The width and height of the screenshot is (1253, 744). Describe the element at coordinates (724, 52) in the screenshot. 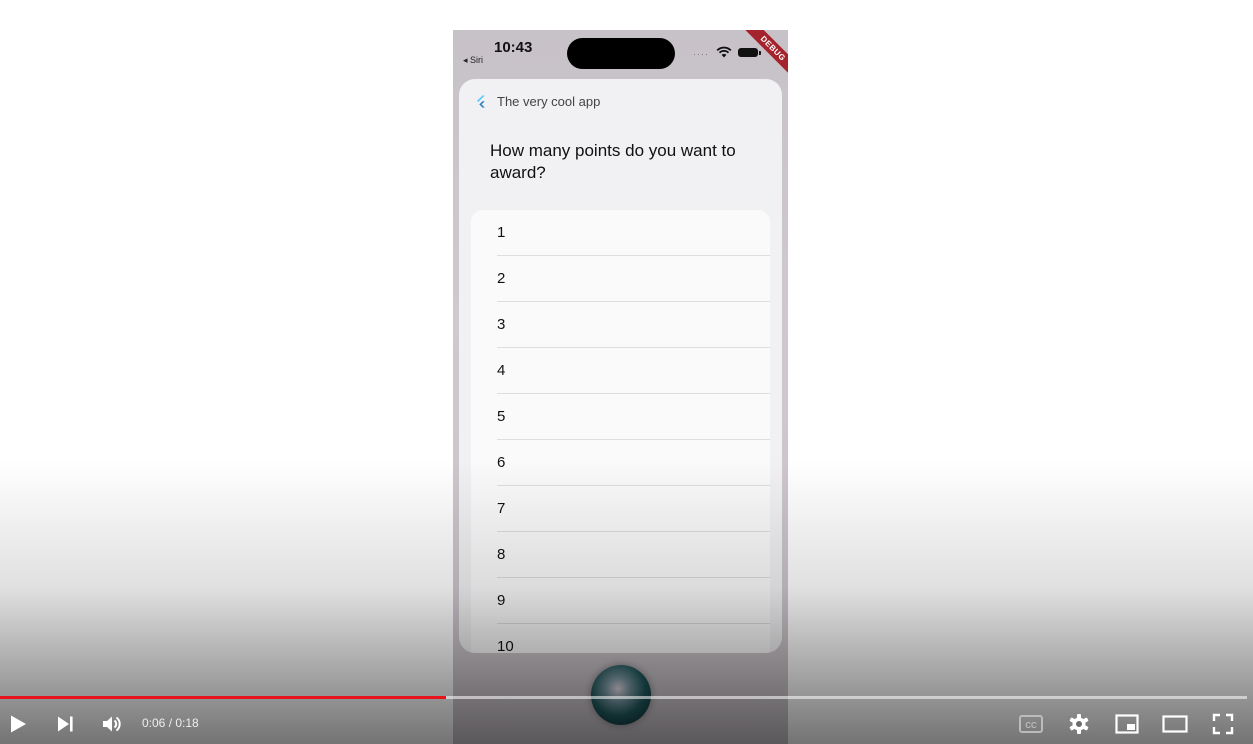

I see `wifi-icon` at that location.